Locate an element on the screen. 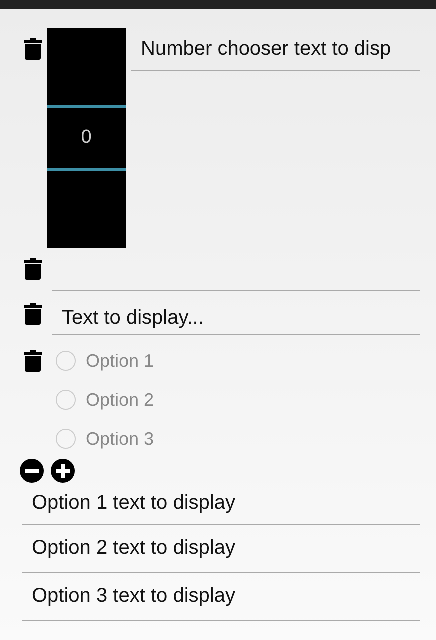 Image resolution: width=436 pixels, height=640 pixels. plus-icon is located at coordinates (63, 471).